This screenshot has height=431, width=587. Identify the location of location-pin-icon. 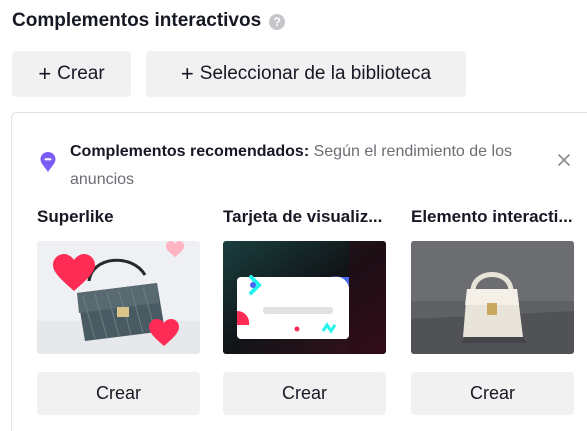
(48, 162).